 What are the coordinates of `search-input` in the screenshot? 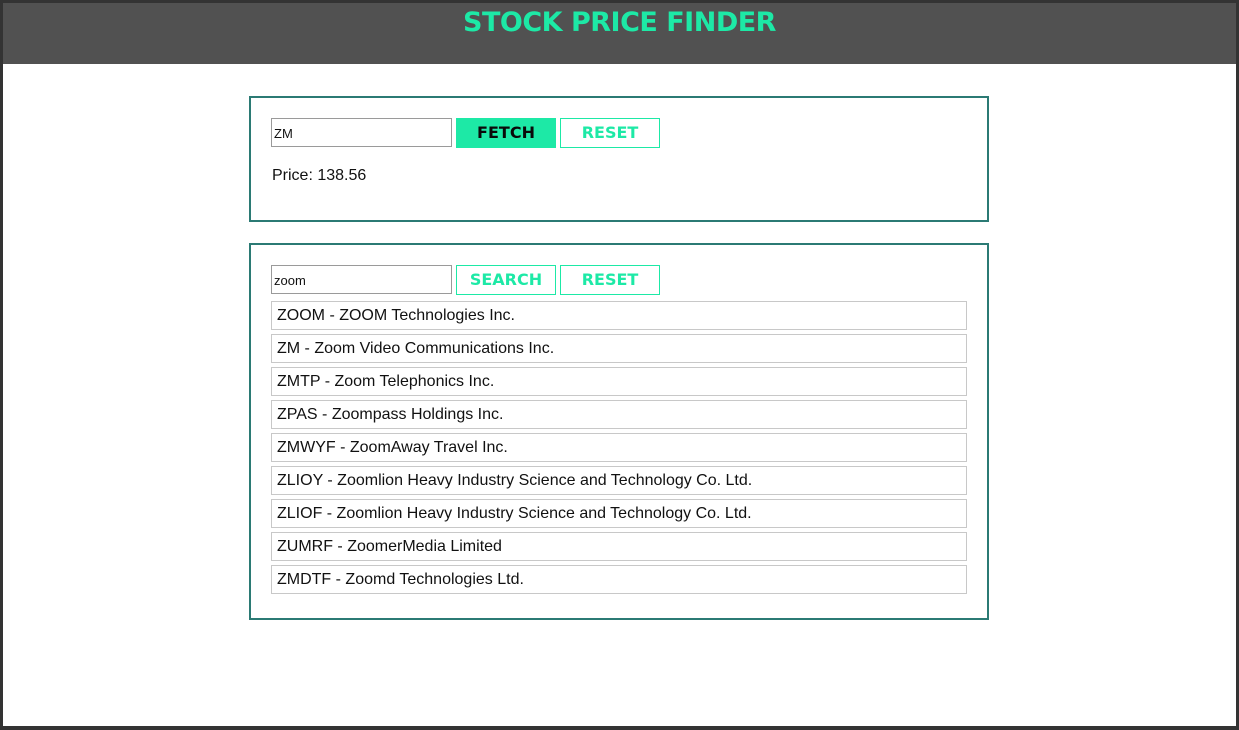 It's located at (361, 279).